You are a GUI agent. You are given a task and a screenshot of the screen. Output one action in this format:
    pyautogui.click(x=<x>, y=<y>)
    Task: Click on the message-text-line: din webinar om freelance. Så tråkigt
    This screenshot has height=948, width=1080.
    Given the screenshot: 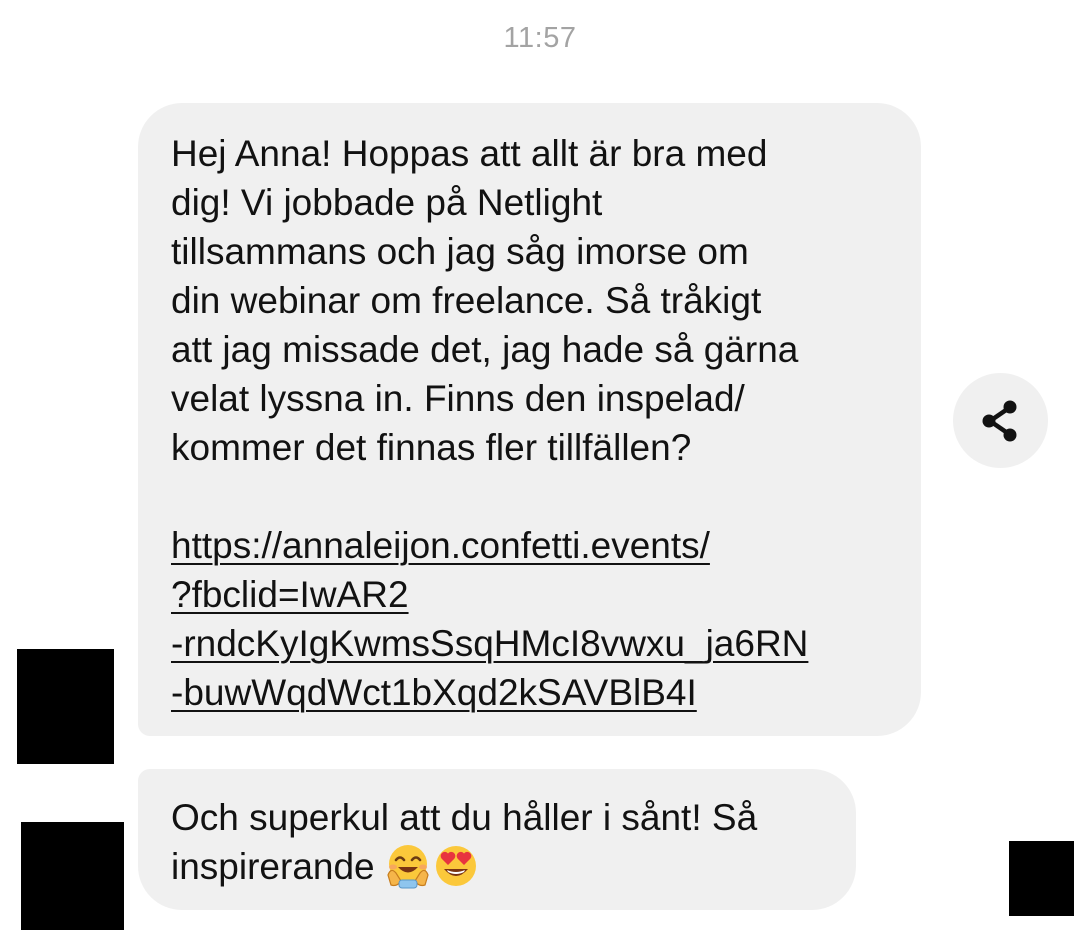 What is the action you would take?
    pyautogui.click(x=466, y=300)
    